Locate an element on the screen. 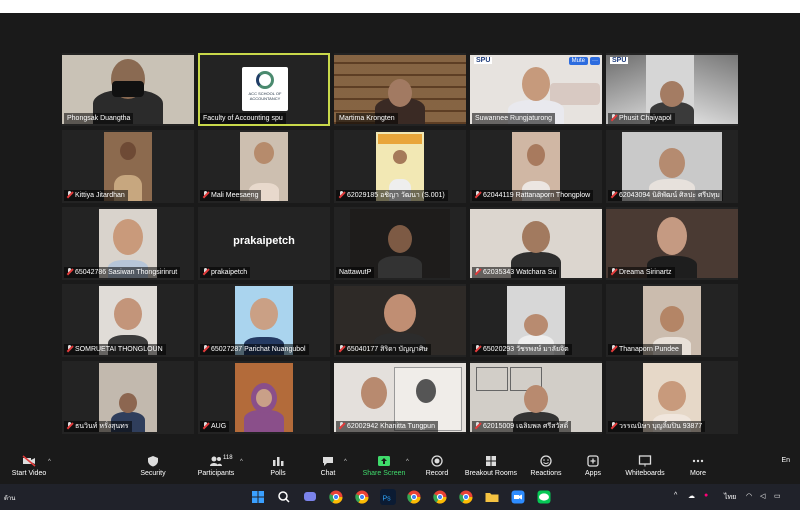  folder-icon is located at coordinates (492, 497).